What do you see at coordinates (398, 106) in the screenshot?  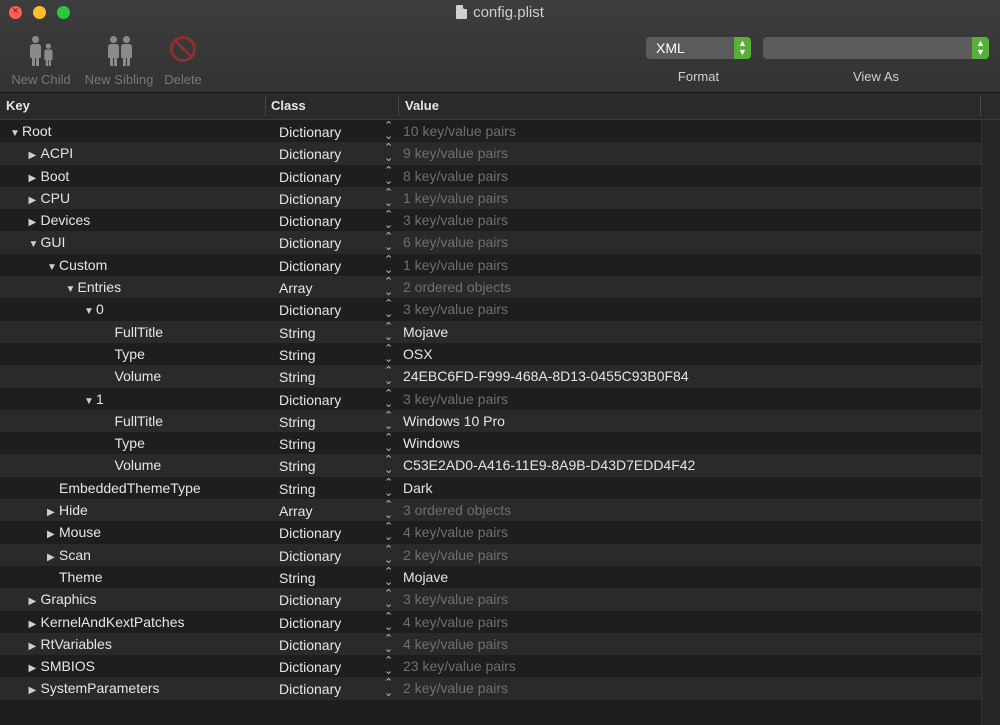 I see `column-divider` at bounding box center [398, 106].